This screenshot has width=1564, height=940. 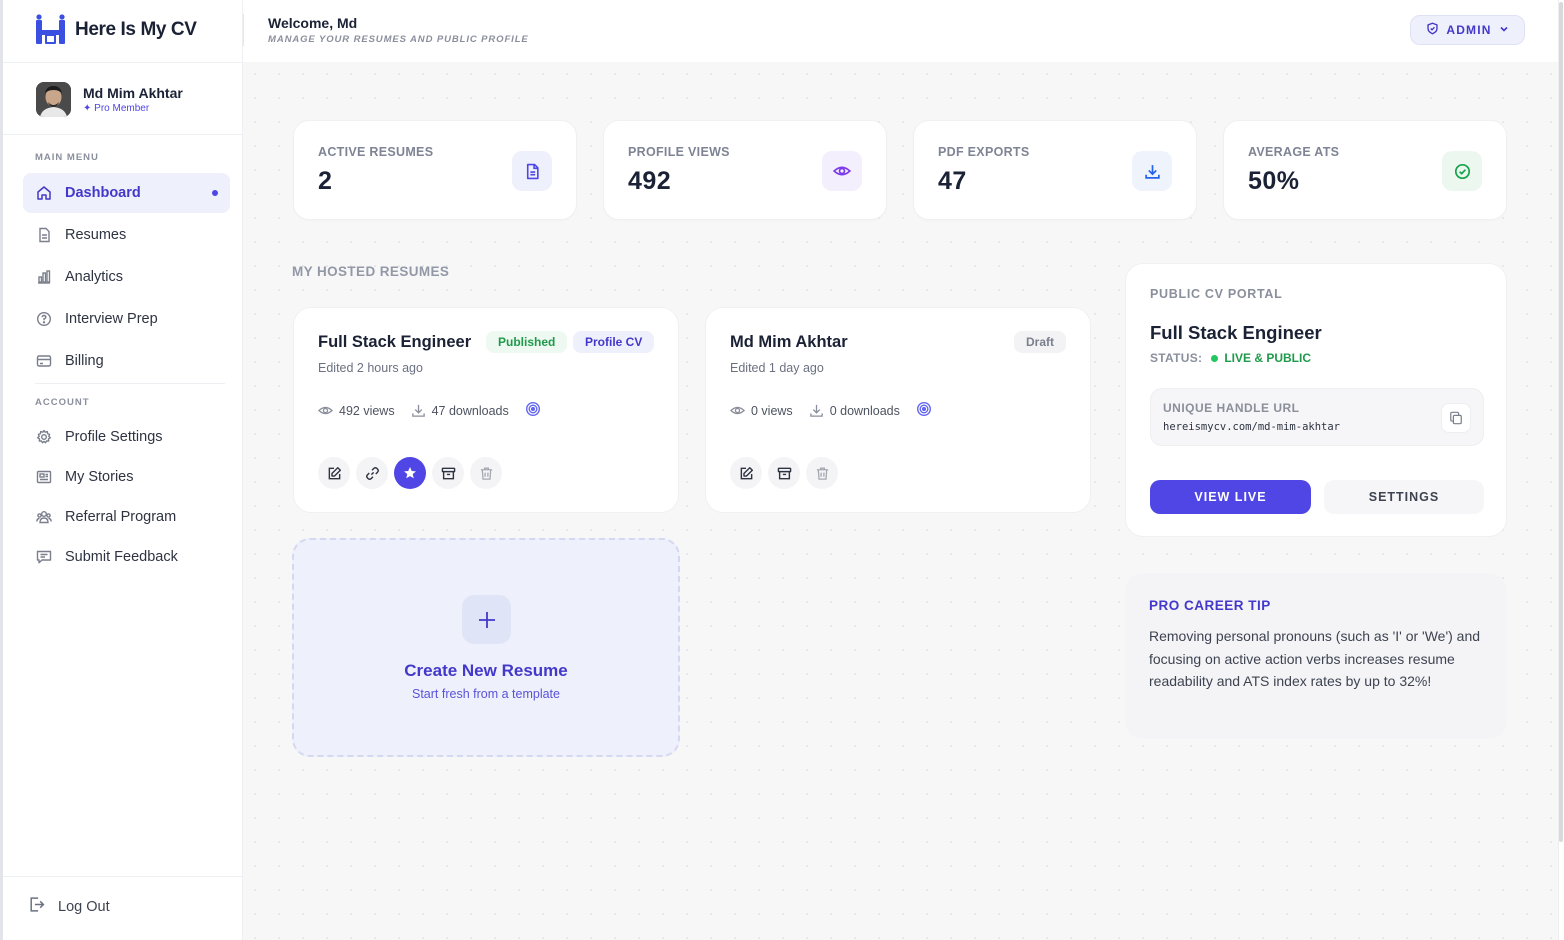 What do you see at coordinates (1230, 497) in the screenshot?
I see `view-live-button: VIEW LIVE` at bounding box center [1230, 497].